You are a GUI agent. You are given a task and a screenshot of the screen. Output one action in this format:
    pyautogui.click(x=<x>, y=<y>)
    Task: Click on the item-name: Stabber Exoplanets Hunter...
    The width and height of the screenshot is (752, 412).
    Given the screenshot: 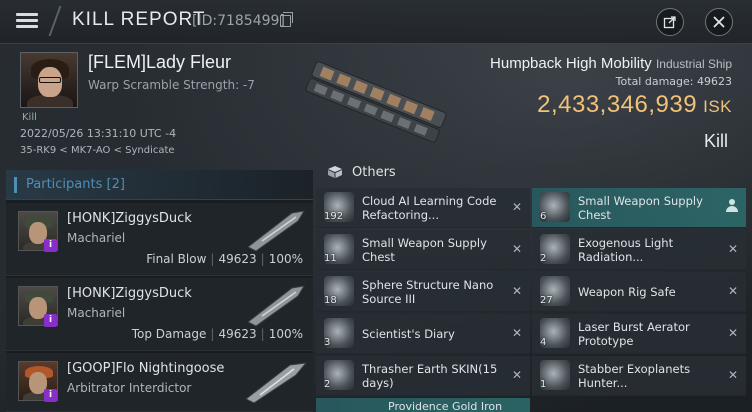 What is the action you would take?
    pyautogui.click(x=634, y=376)
    